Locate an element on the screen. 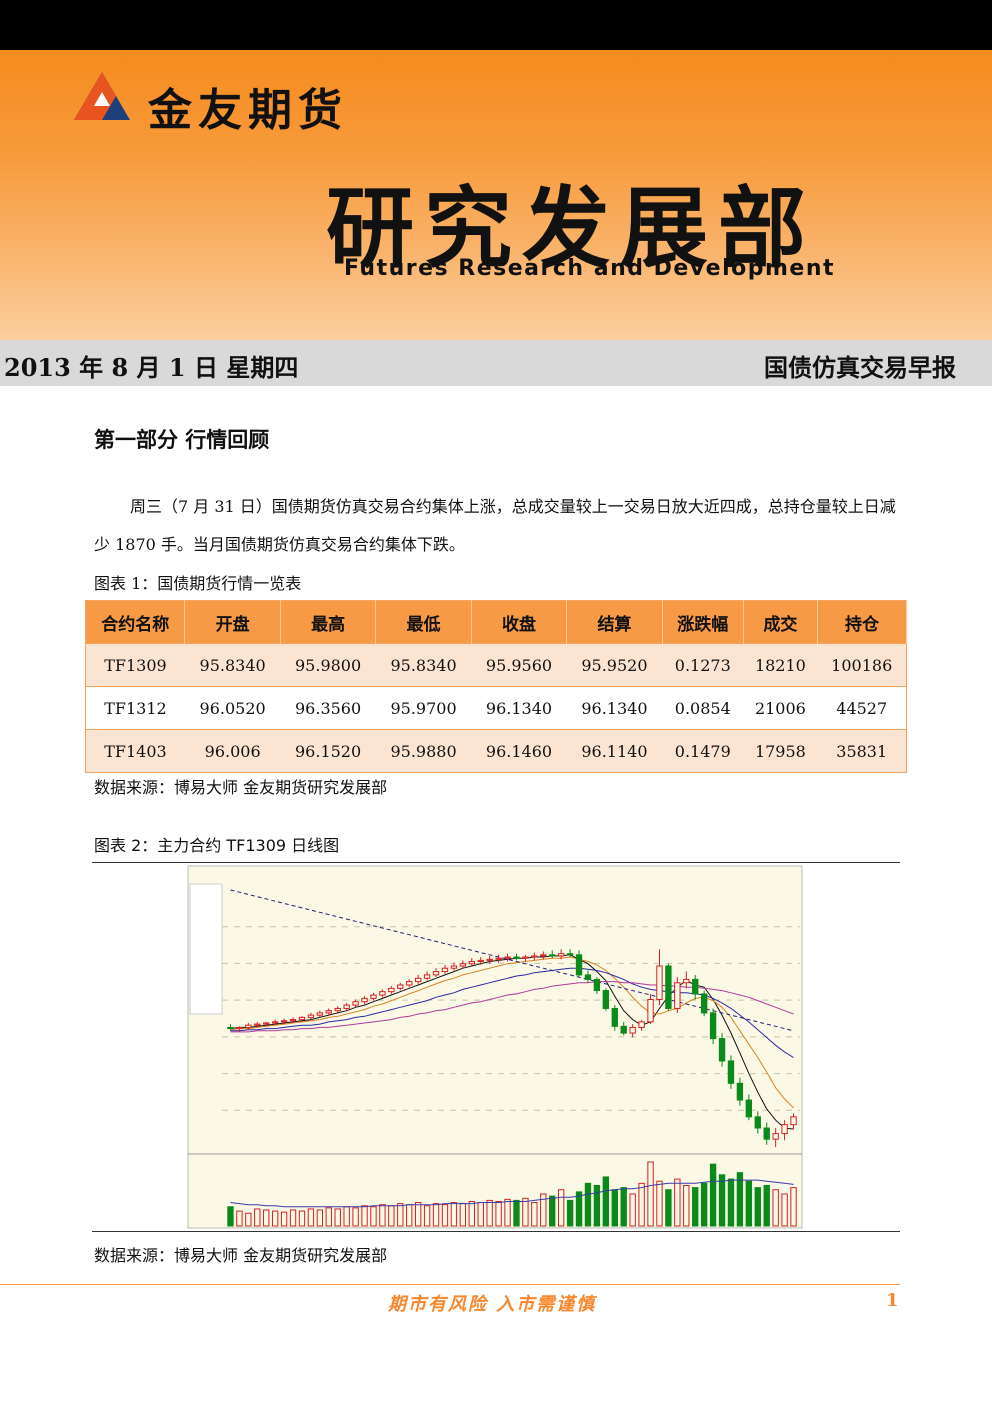 This screenshot has width=992, height=1403. header-cell: 结算 is located at coordinates (614, 622).